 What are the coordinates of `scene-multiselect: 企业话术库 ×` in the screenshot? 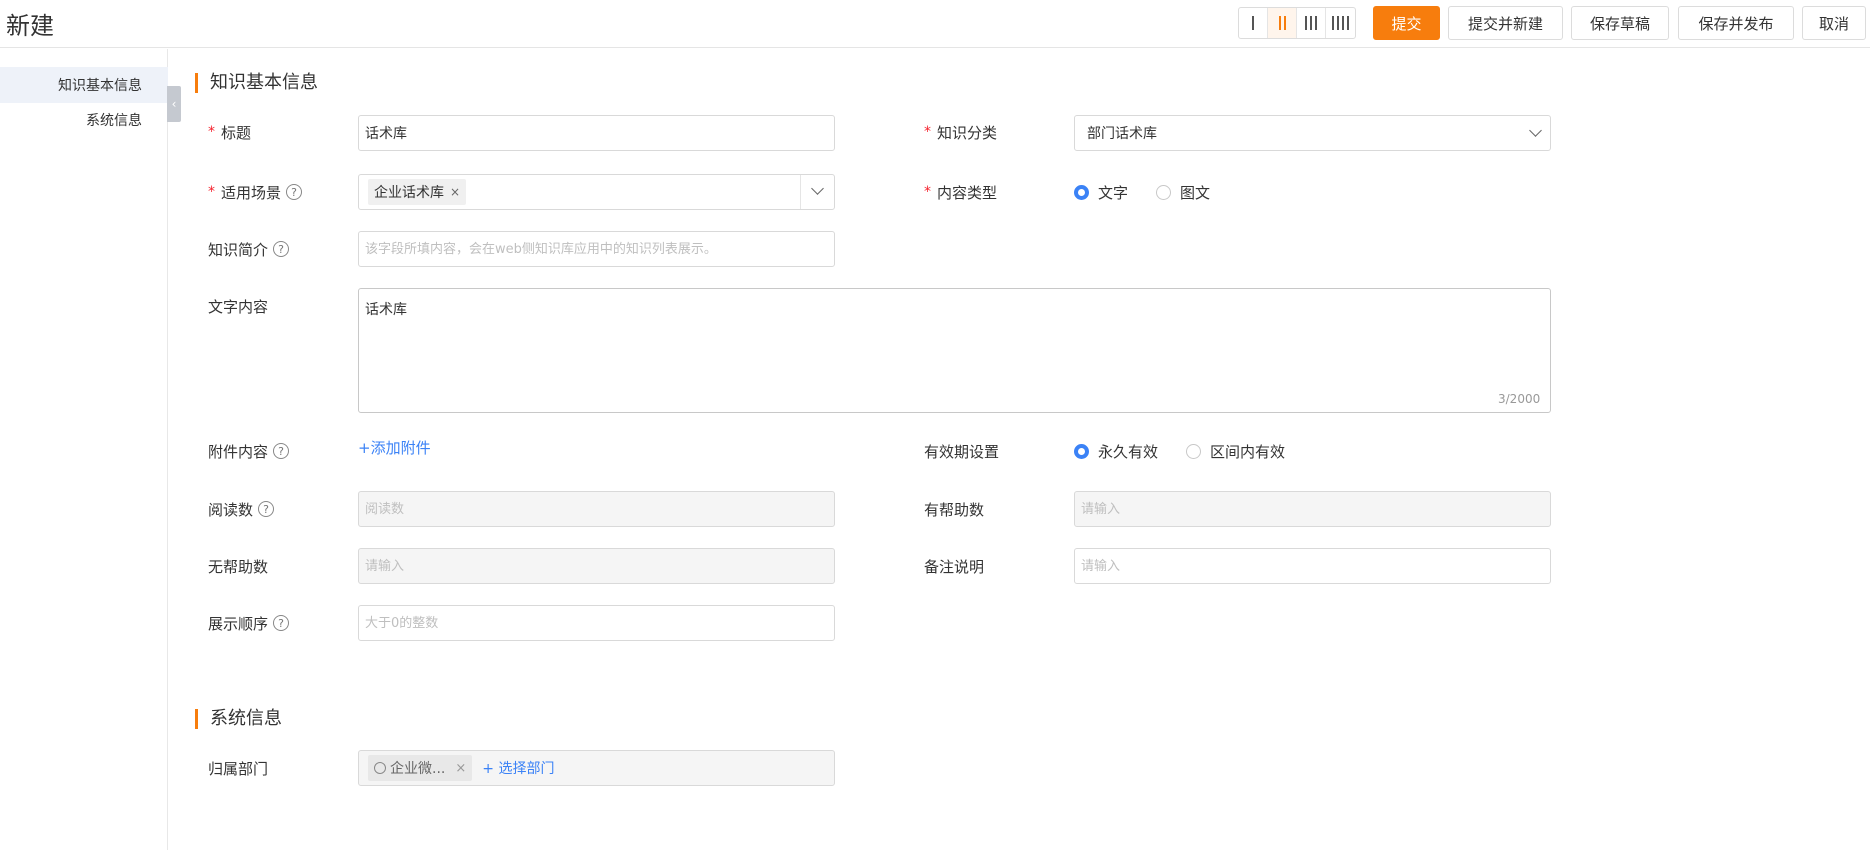 It's located at (596, 192).